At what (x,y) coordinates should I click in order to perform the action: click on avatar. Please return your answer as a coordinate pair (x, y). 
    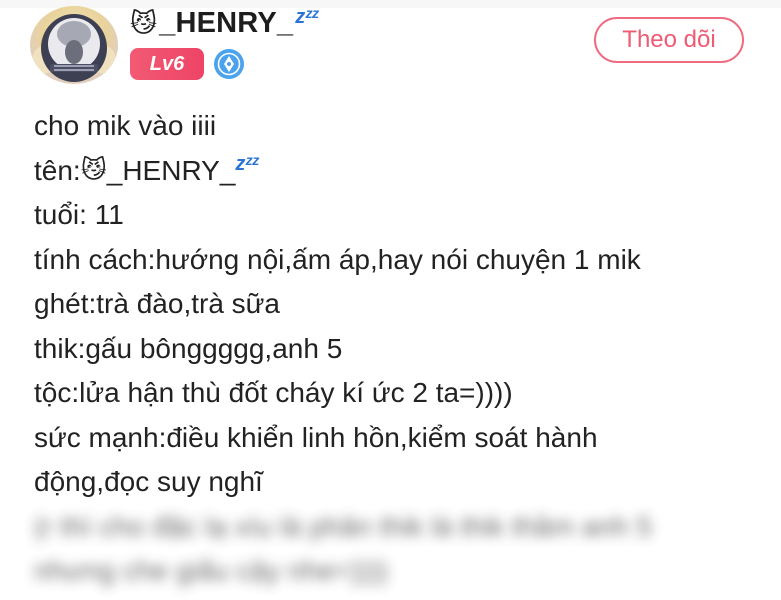
    Looking at the image, I should click on (74, 45).